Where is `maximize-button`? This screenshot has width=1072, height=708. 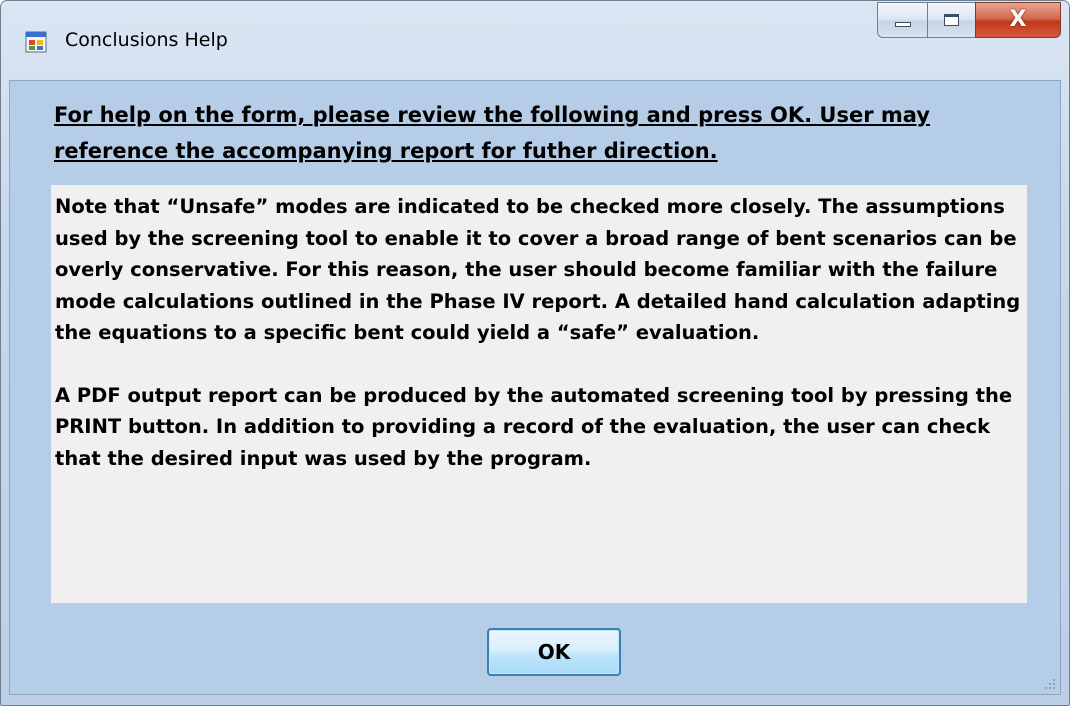 maximize-button is located at coordinates (951, 20).